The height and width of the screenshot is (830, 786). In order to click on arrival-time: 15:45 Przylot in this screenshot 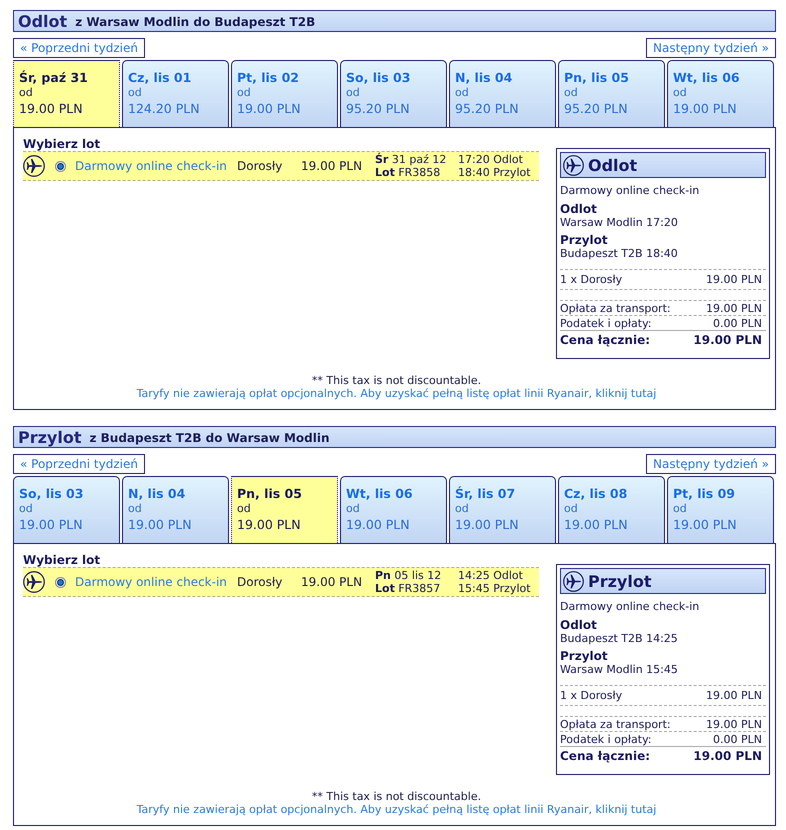, I will do `click(494, 588)`.